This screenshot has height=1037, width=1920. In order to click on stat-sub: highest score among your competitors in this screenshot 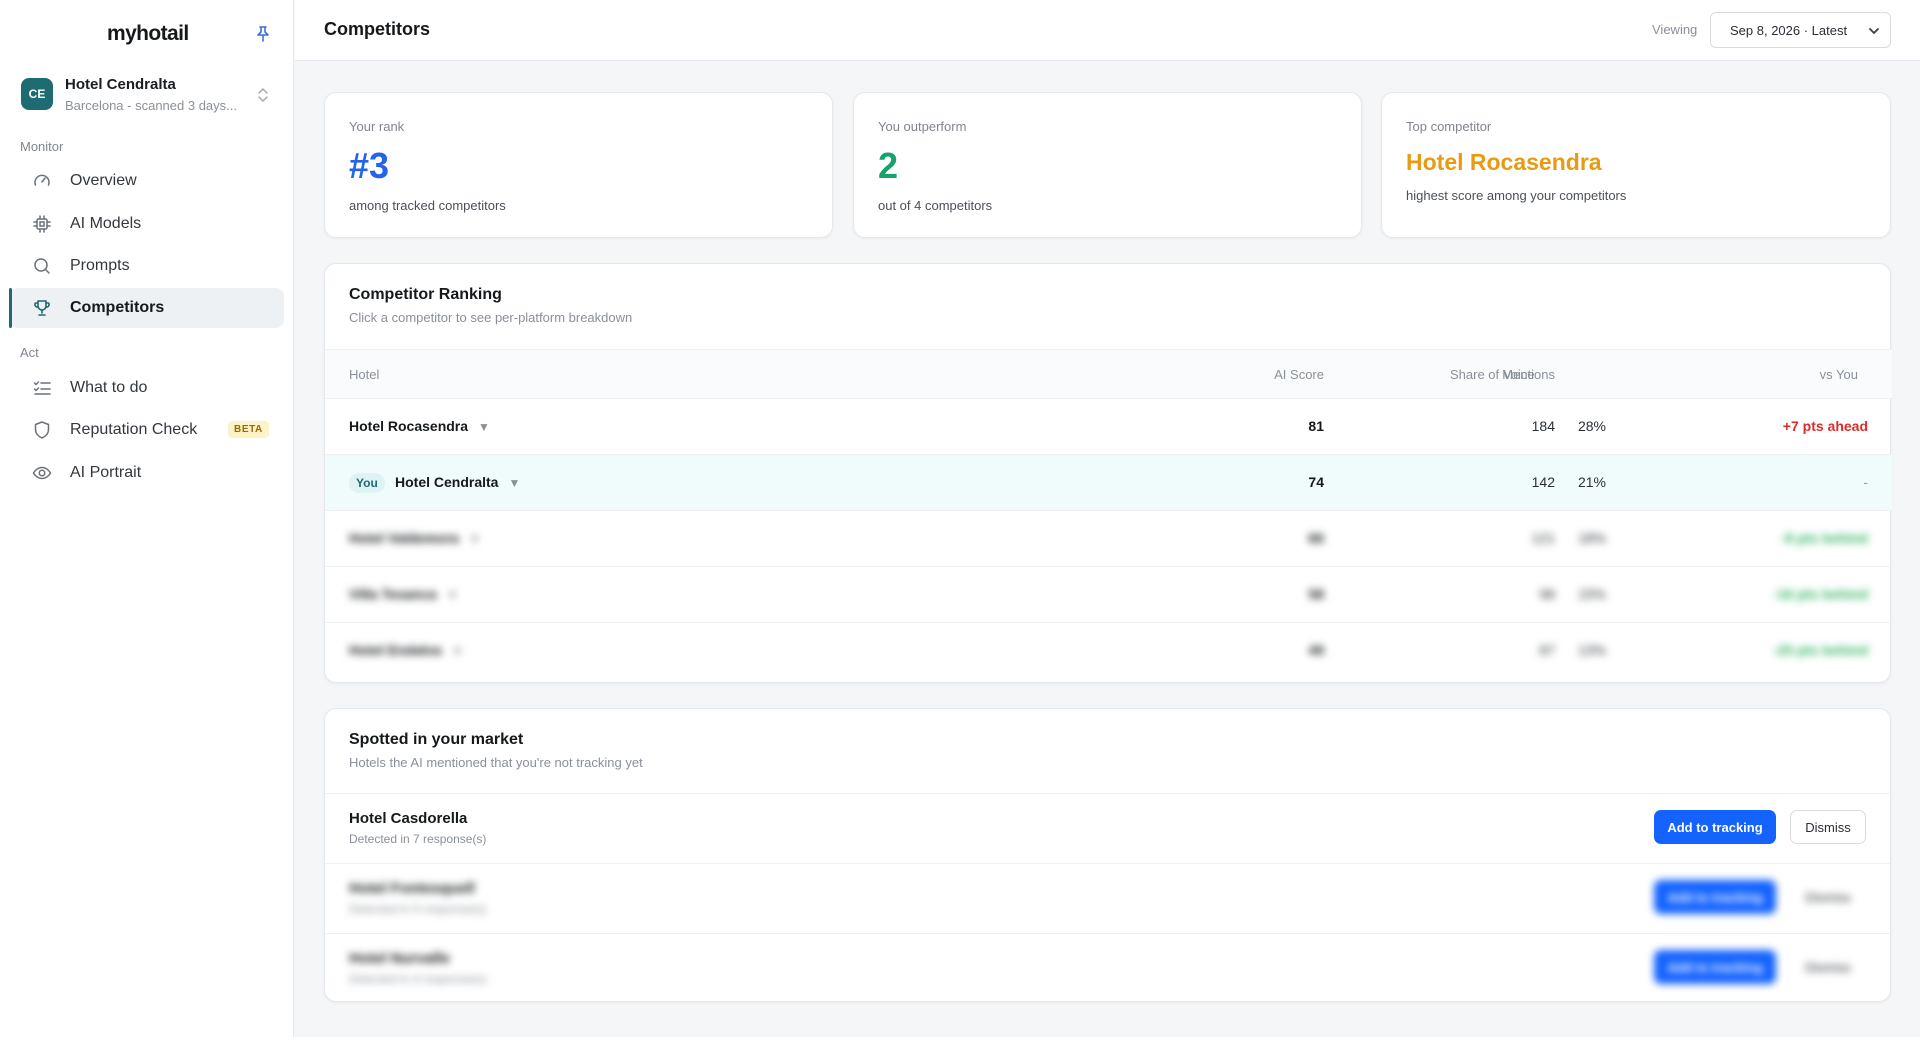, I will do `click(1516, 195)`.